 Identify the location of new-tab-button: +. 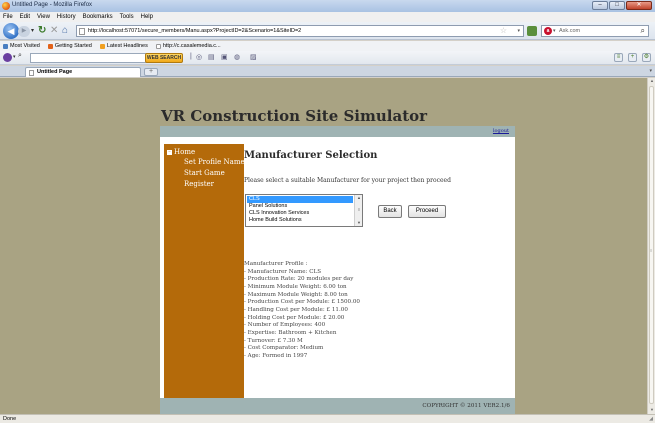
(151, 72).